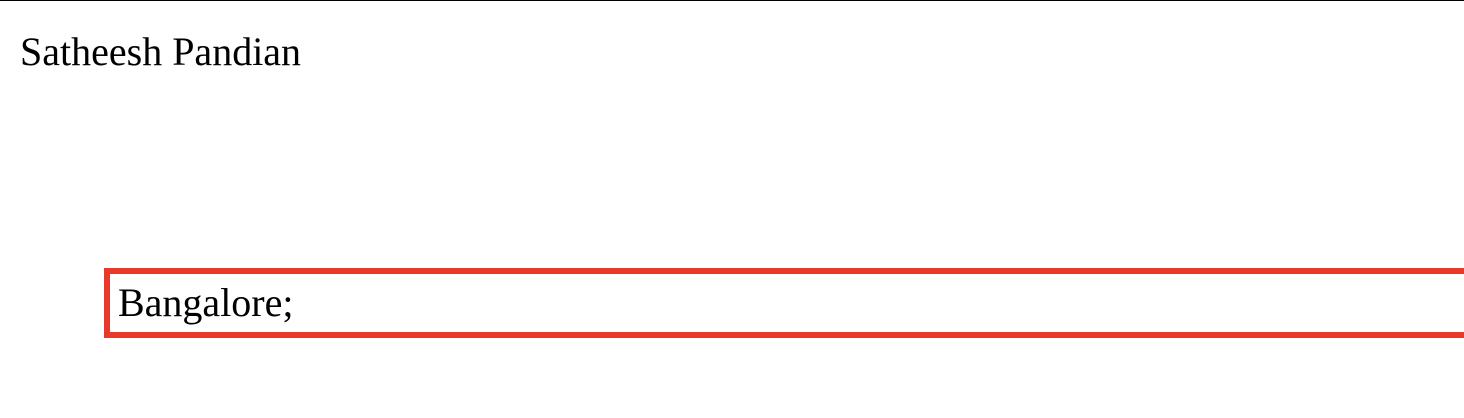  What do you see at coordinates (206, 302) in the screenshot?
I see `profile-location: Bangalore;` at bounding box center [206, 302].